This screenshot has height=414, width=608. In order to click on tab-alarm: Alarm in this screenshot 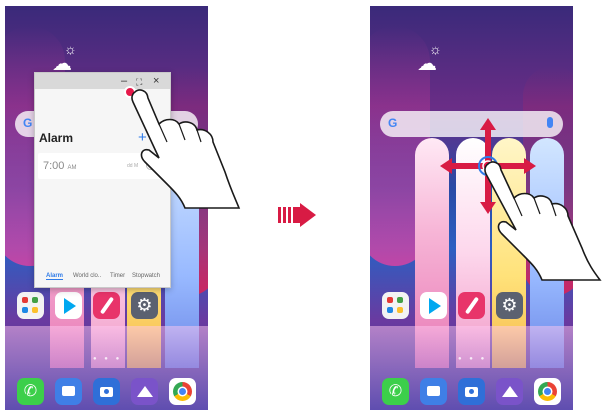, I will do `click(55, 276)`.